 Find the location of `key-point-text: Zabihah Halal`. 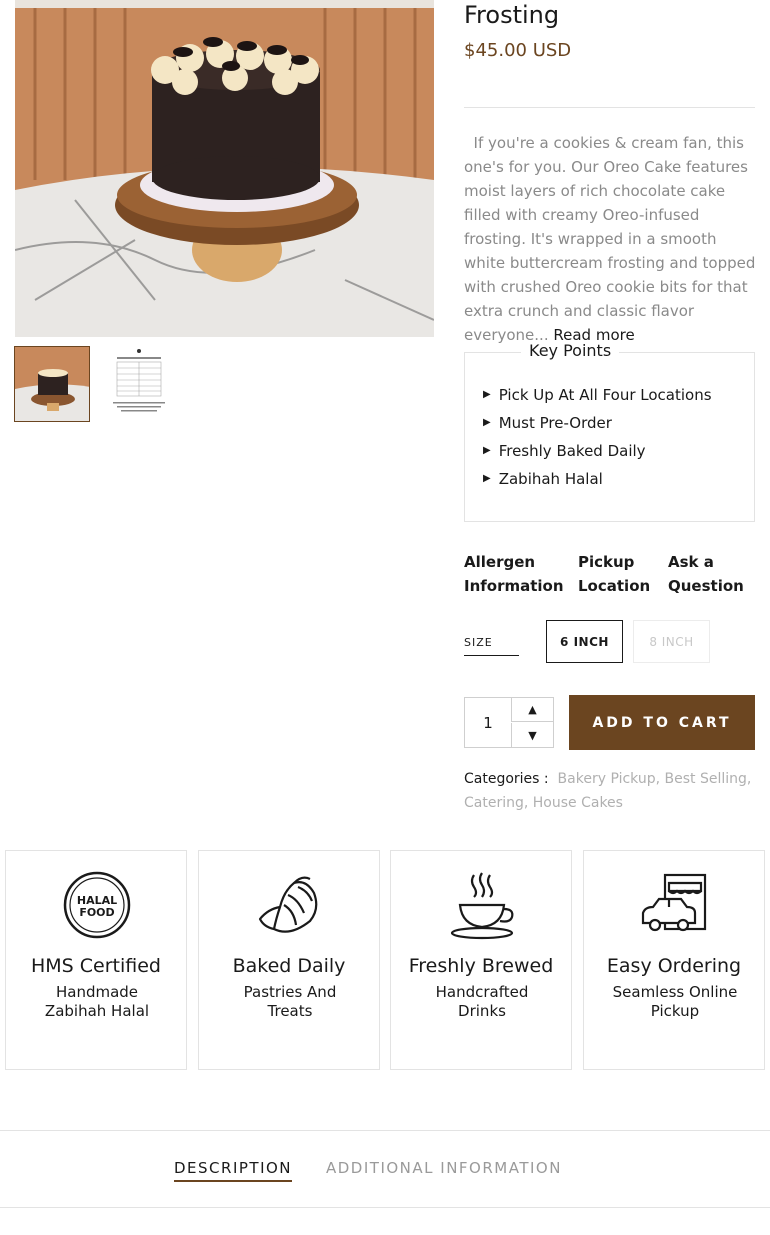

key-point-text: Zabihah Halal is located at coordinates (550, 479).